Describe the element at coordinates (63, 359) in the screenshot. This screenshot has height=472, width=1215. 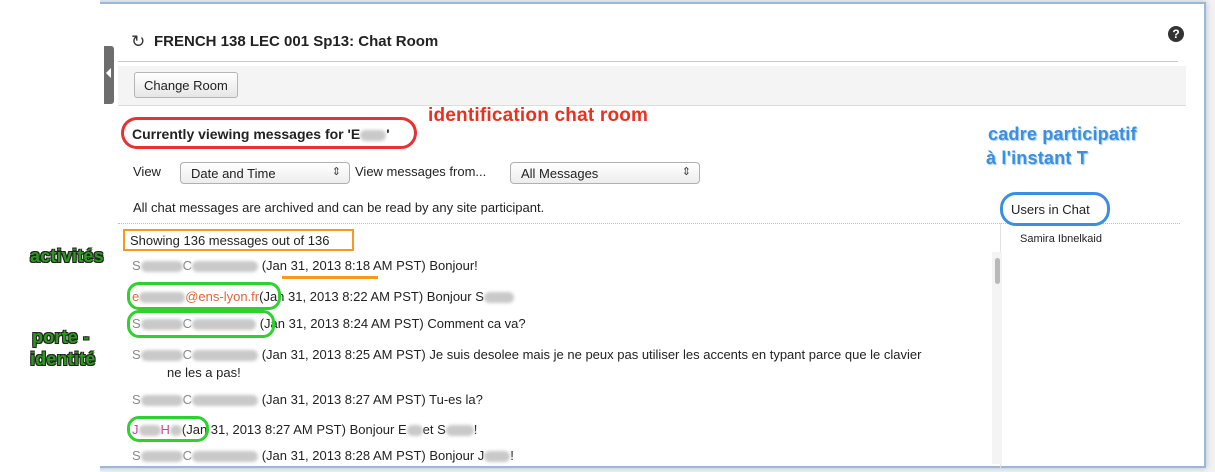
I see `annotation-identity-line2: identité` at that location.